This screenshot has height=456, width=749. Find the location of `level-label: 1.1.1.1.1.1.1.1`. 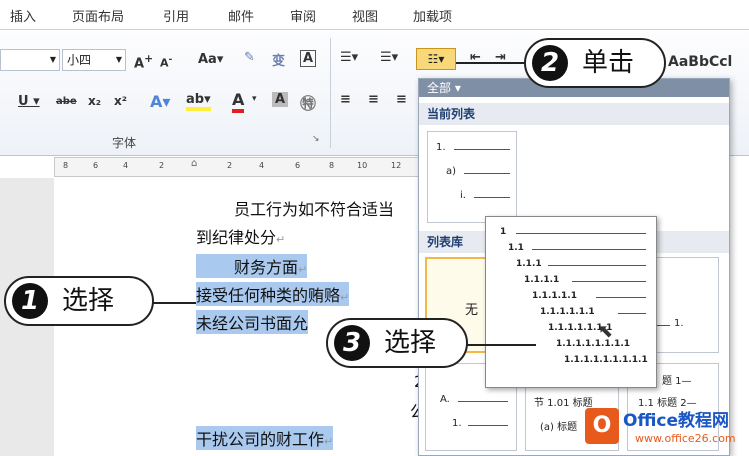

level-label: 1.1.1.1.1.1.1.1 is located at coordinates (593, 344).